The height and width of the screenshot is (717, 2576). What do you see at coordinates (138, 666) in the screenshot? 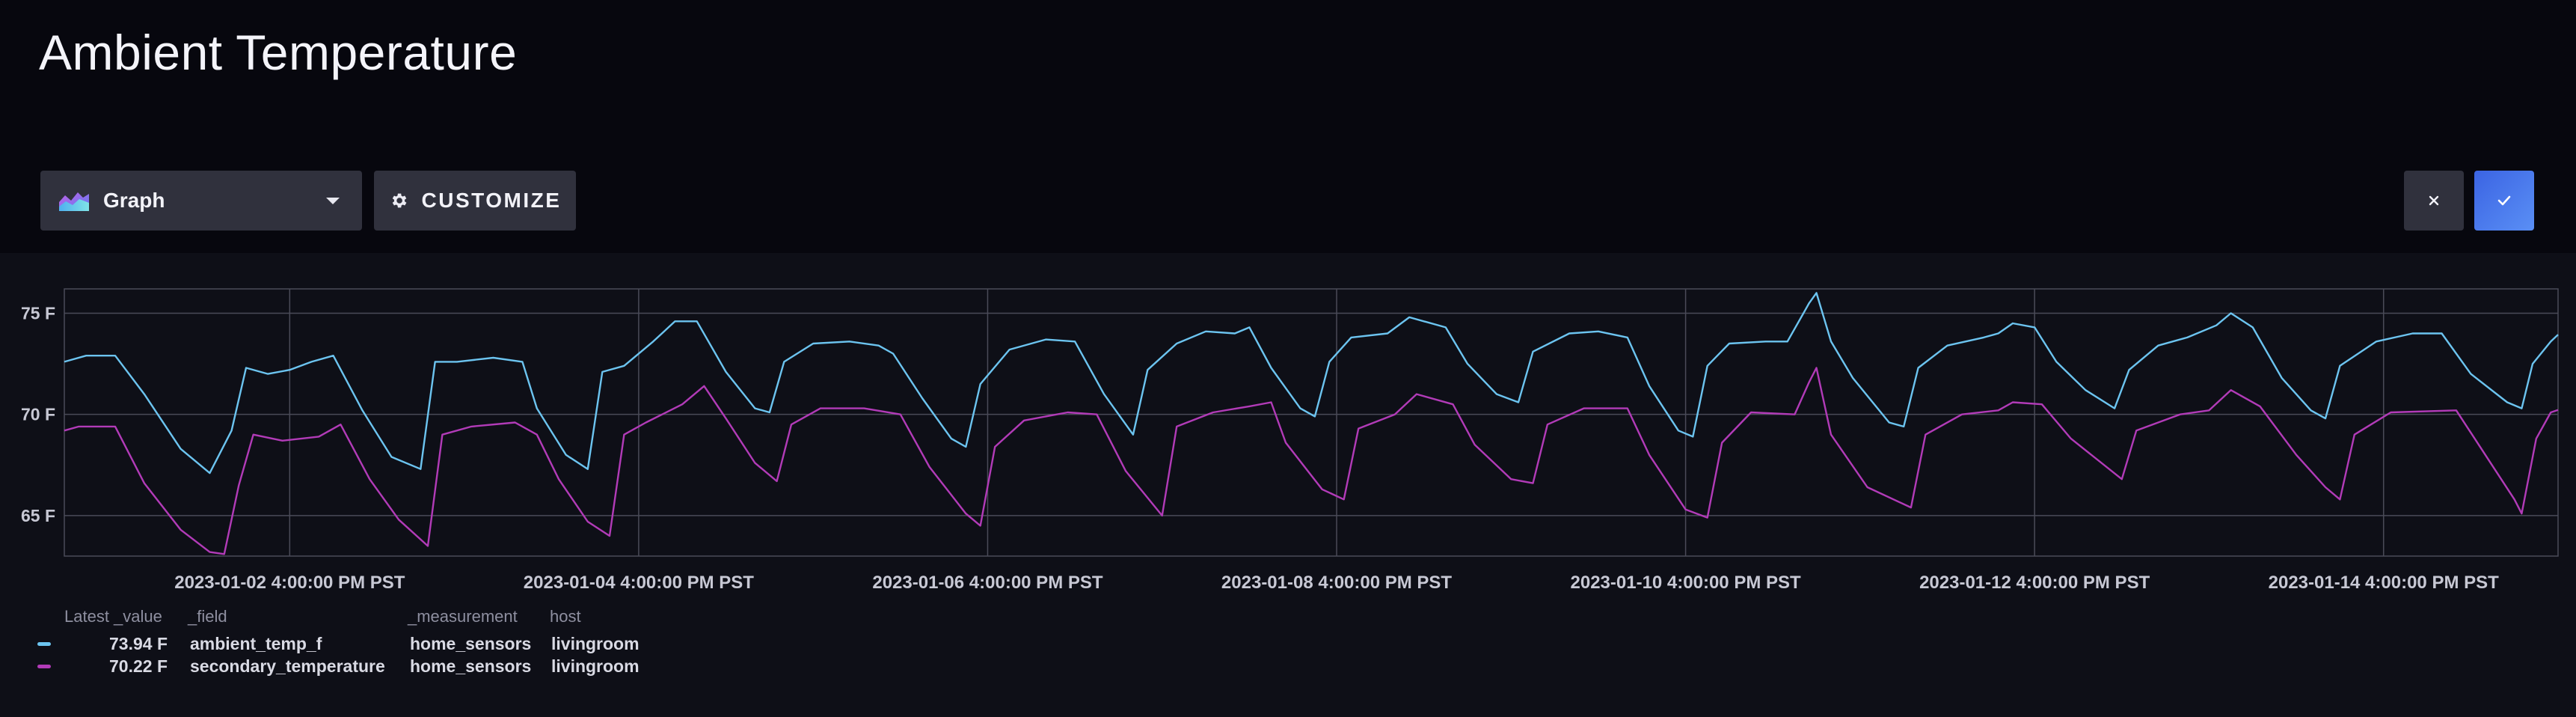
I see `legend-latest-value: 70.22 F` at bounding box center [138, 666].